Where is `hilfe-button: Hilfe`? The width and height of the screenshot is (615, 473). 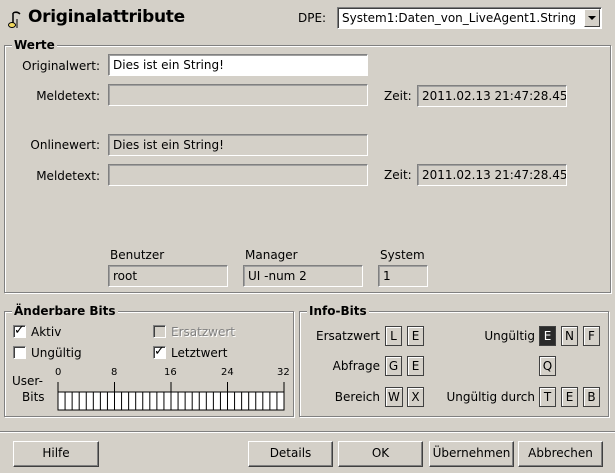
hilfe-button: Hilfe is located at coordinates (56, 454).